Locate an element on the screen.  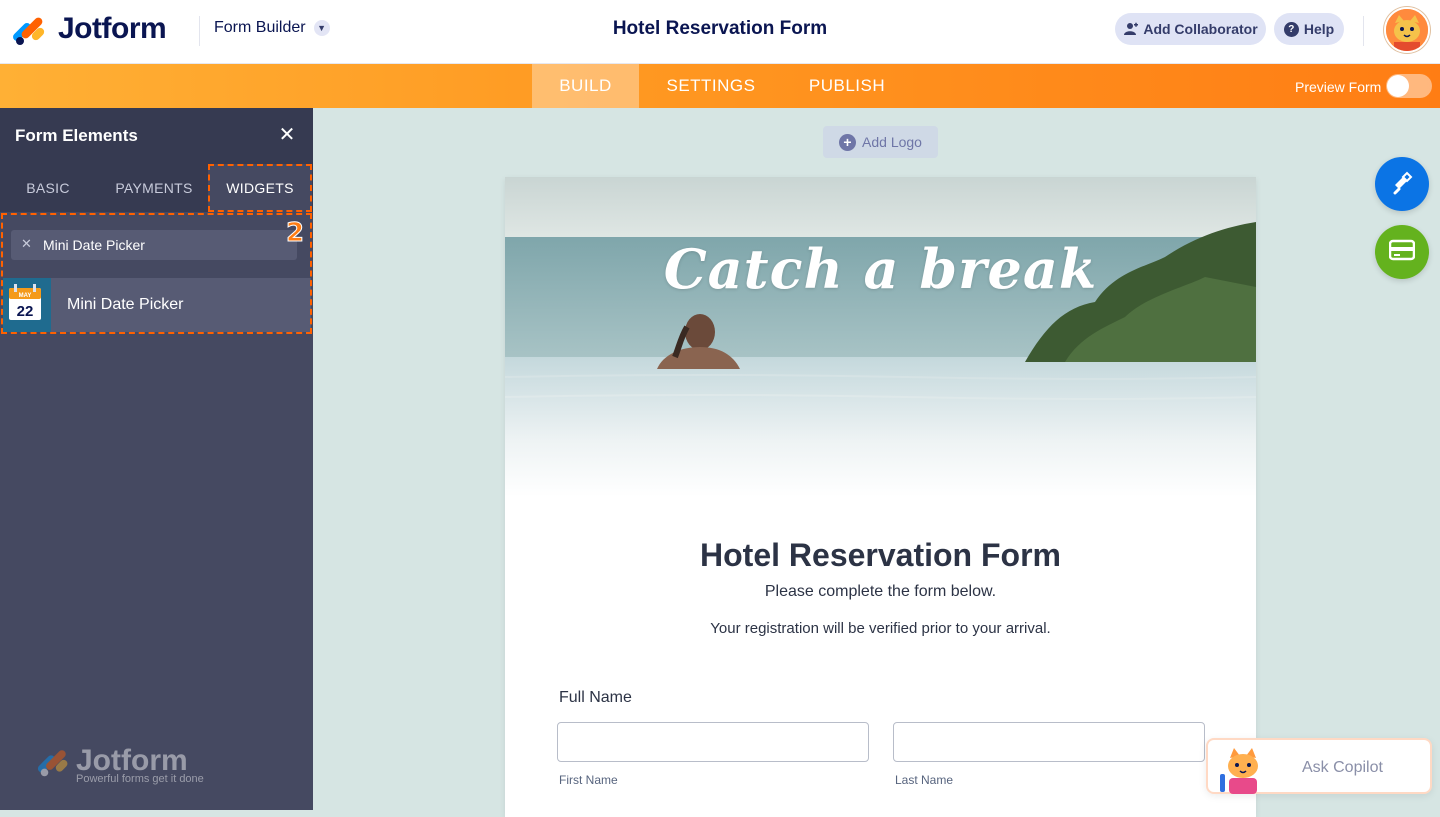
full-name-label: Full Name is located at coordinates (595, 698).